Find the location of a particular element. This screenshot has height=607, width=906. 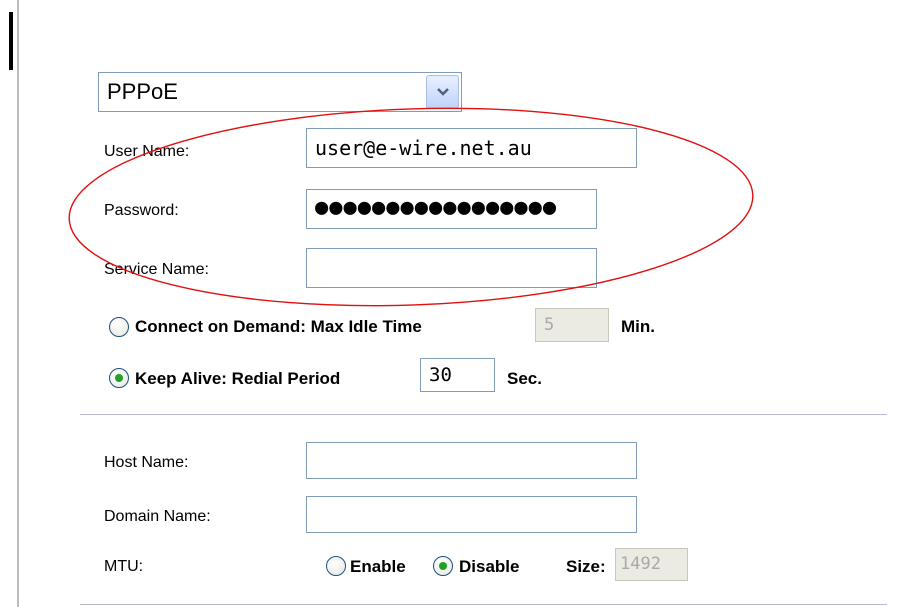

section-divider is located at coordinates (483, 414).